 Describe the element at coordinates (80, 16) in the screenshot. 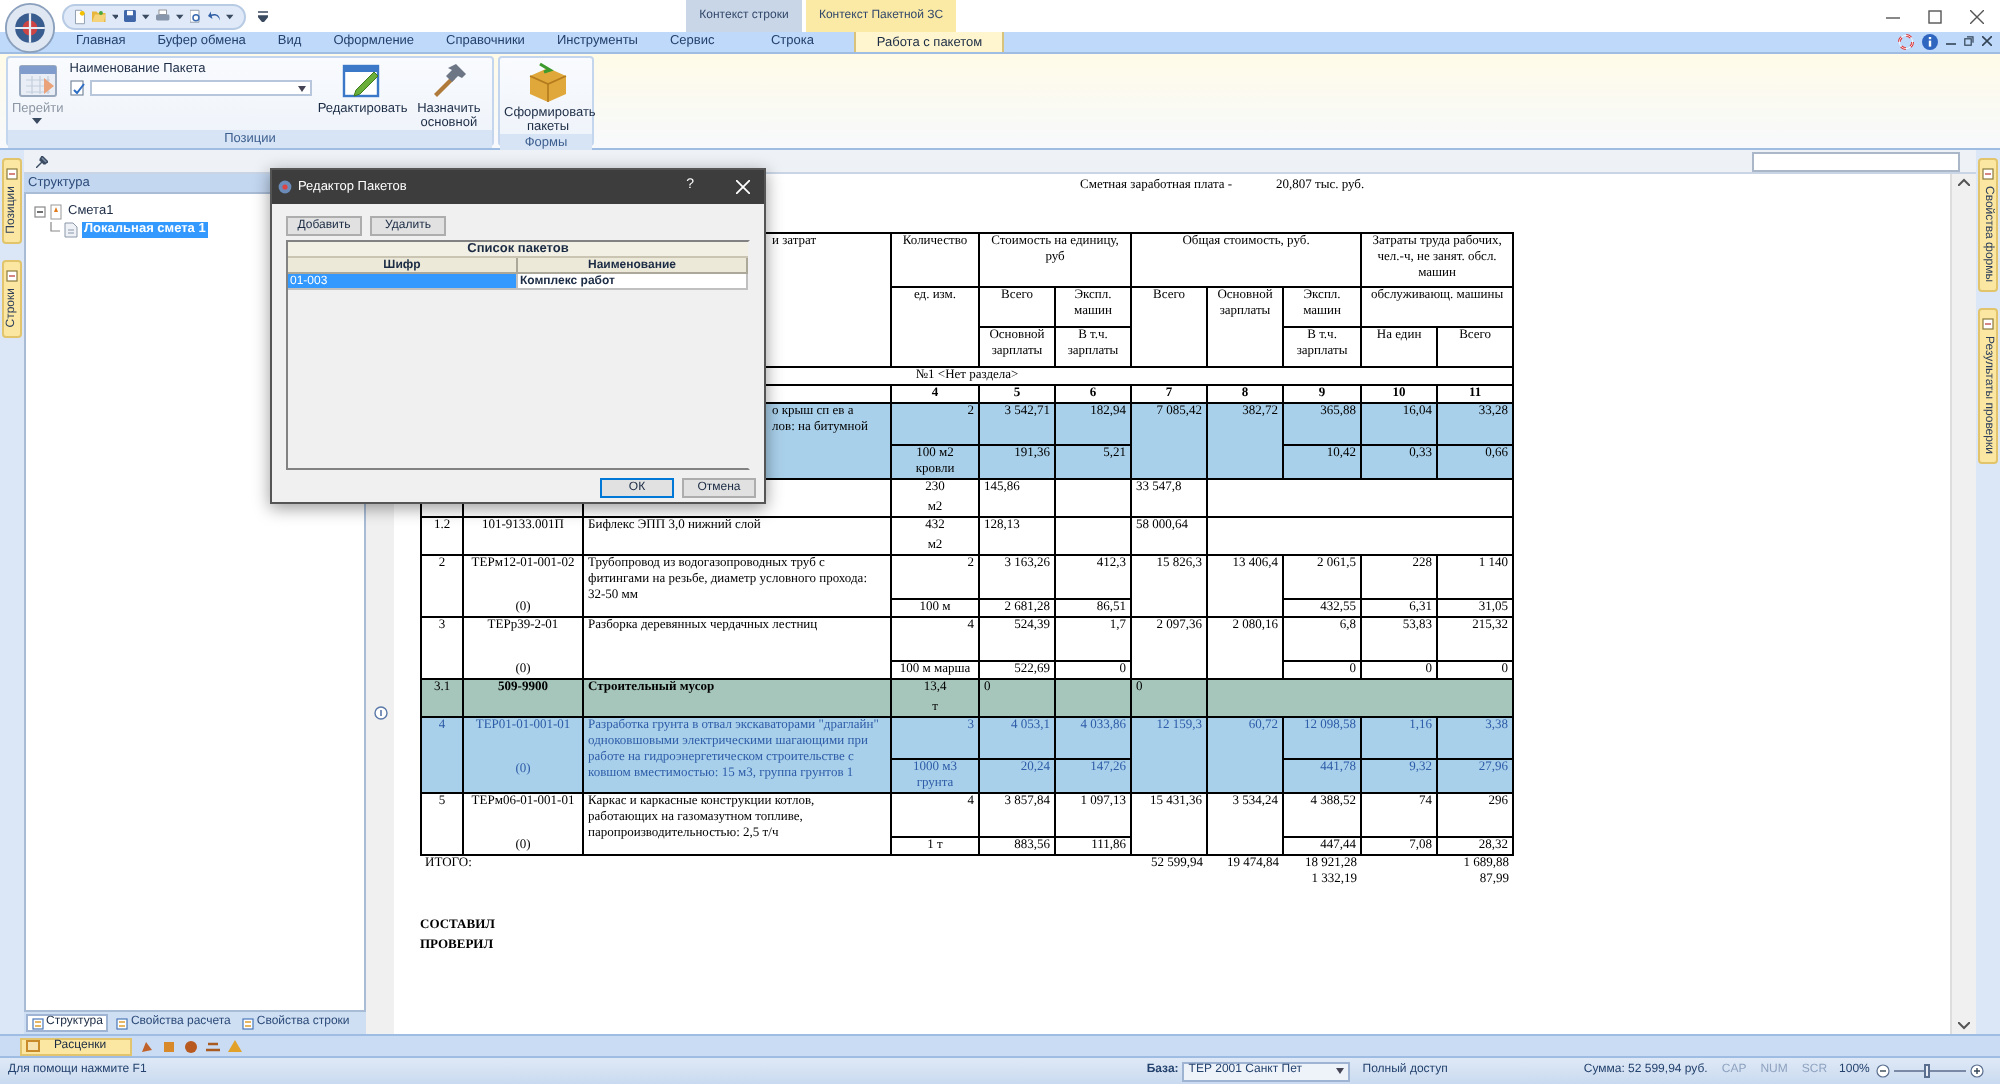

I see `new-document-icon` at that location.